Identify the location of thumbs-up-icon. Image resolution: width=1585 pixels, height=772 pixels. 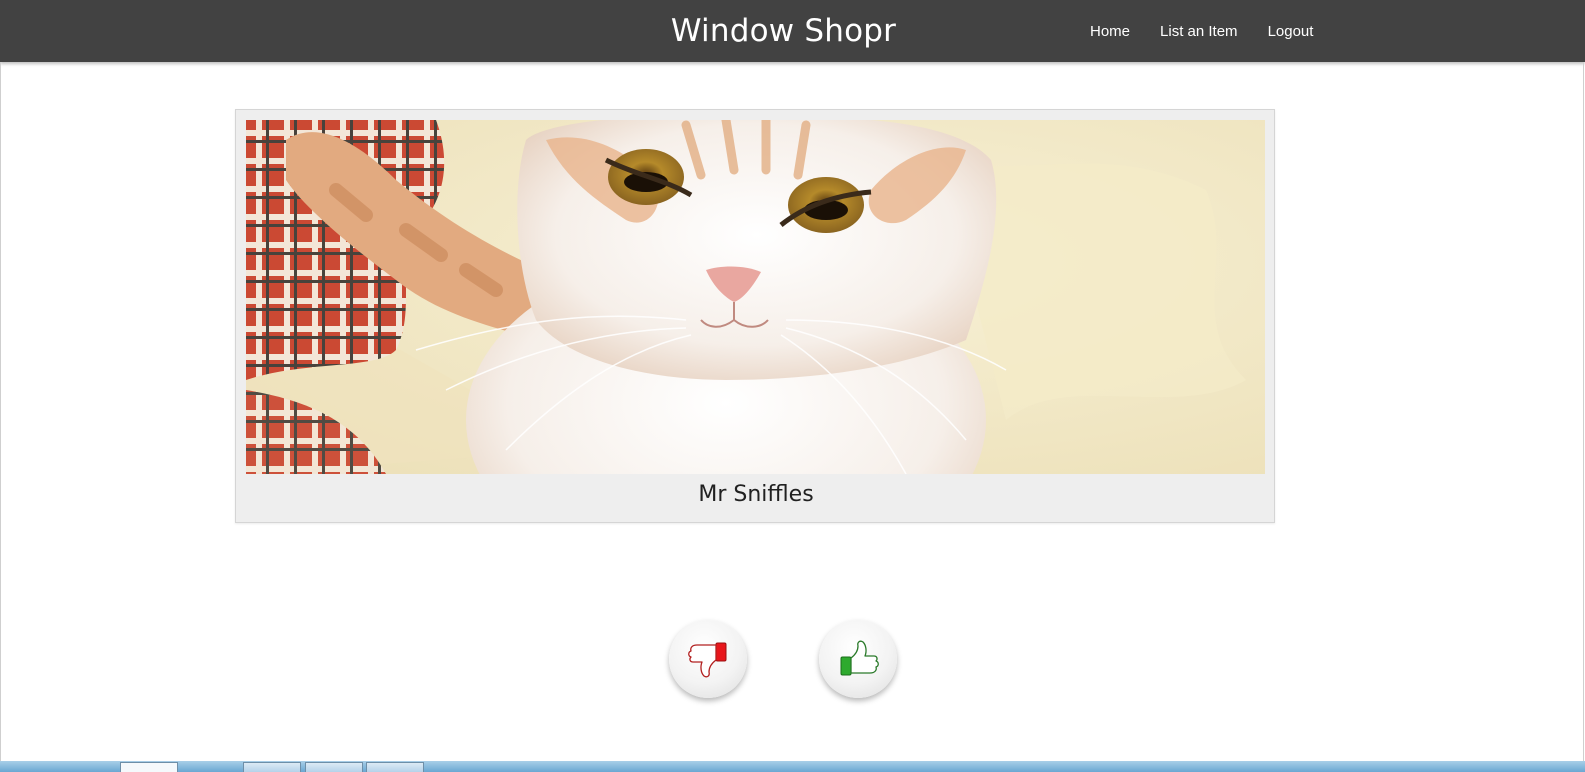
(859, 658).